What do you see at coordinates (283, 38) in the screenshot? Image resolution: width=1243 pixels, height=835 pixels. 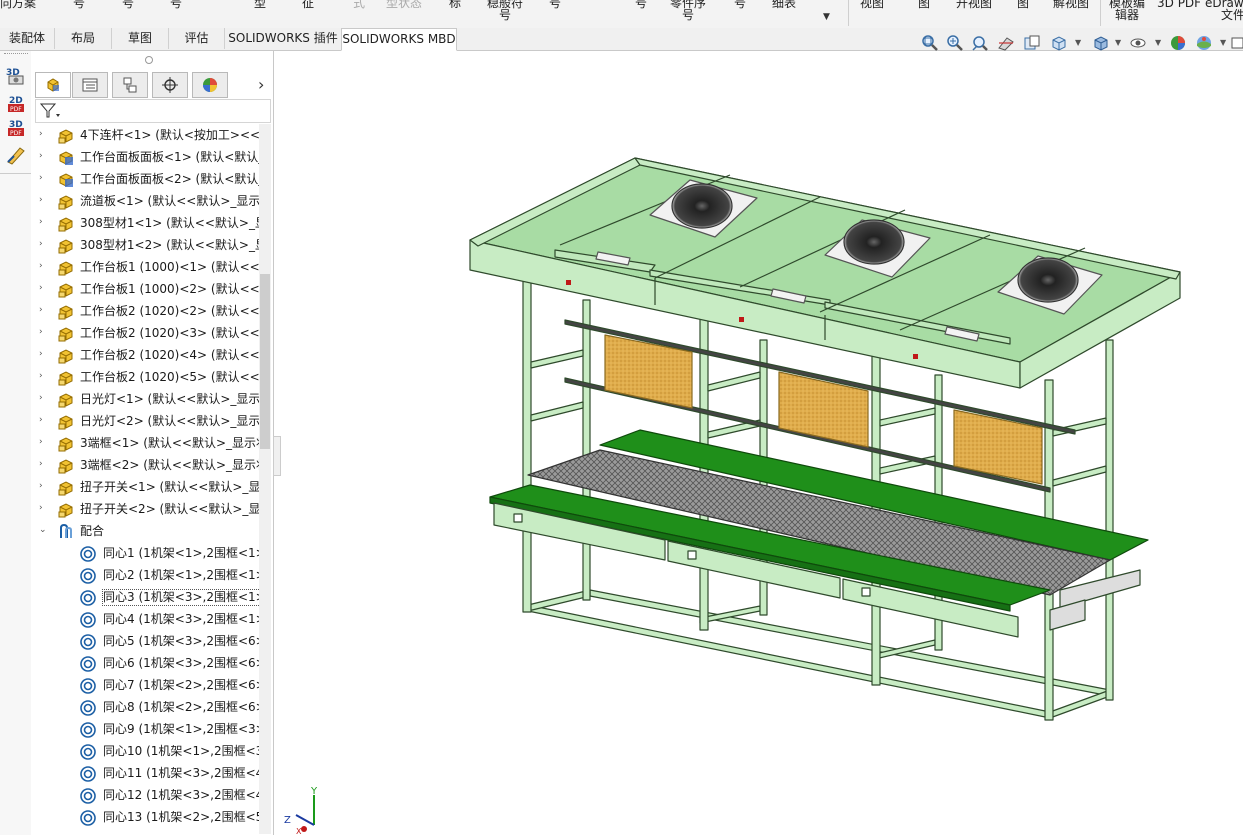 I see `tab-solidworks-addins: SOLIDWORKS 插件` at bounding box center [283, 38].